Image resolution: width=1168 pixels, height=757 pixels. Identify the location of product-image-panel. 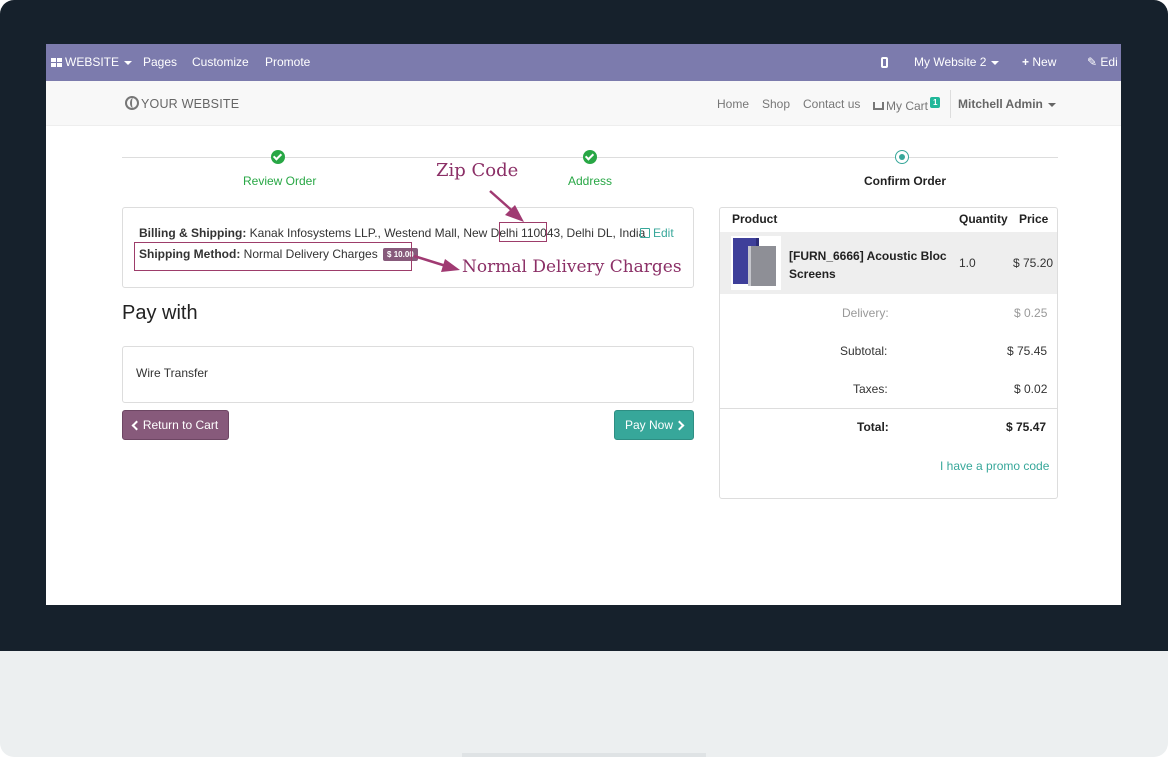
(762, 266).